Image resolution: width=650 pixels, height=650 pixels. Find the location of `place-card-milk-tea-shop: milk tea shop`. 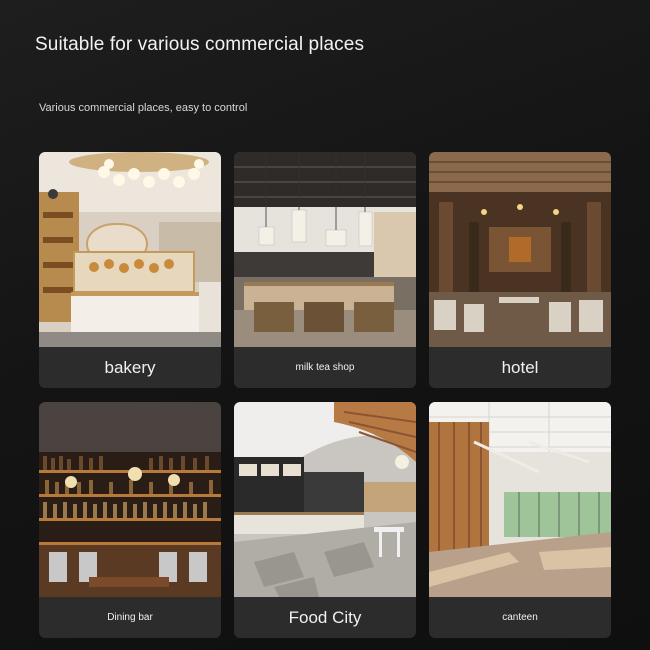

place-card-milk-tea-shop: milk tea shop is located at coordinates (325, 270).